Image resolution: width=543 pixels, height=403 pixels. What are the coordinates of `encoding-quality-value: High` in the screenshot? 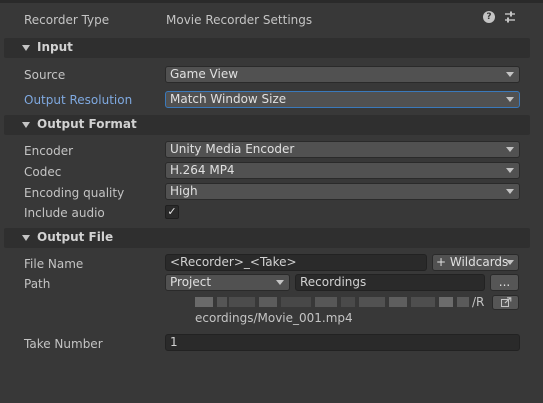 It's located at (184, 191).